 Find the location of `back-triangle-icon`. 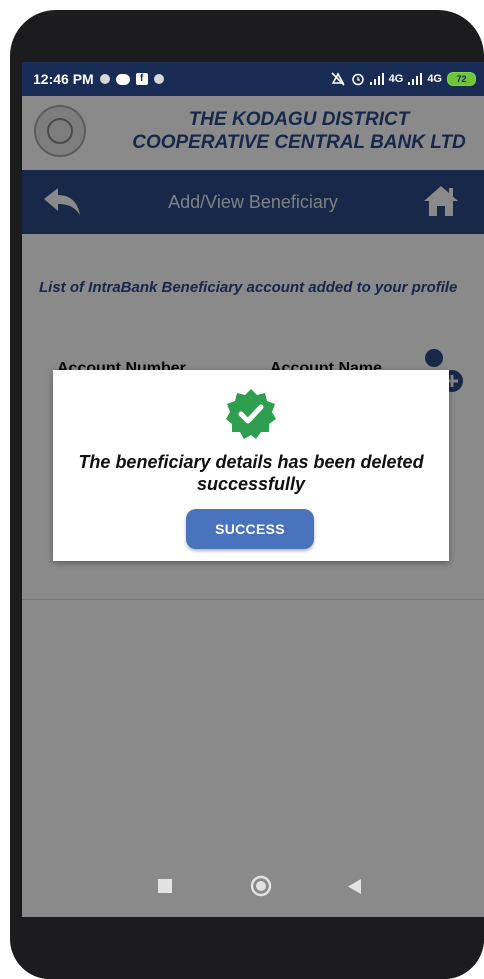

back-triangle-icon is located at coordinates (355, 886).